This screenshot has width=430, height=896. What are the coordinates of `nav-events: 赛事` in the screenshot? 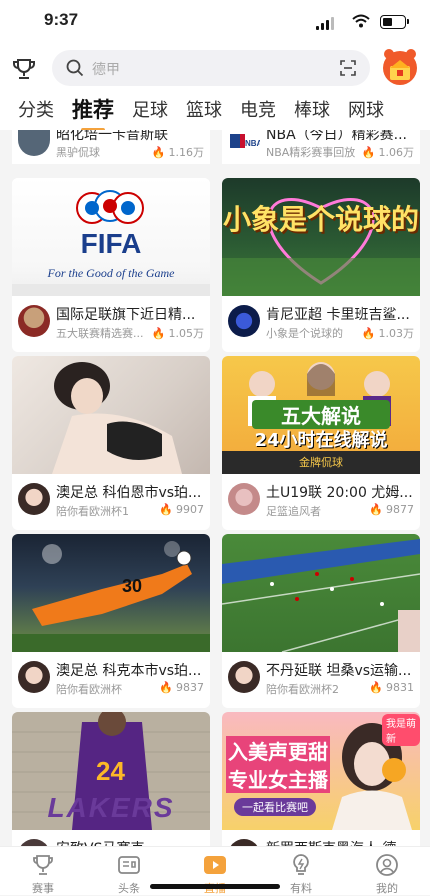 It's located at (43, 871).